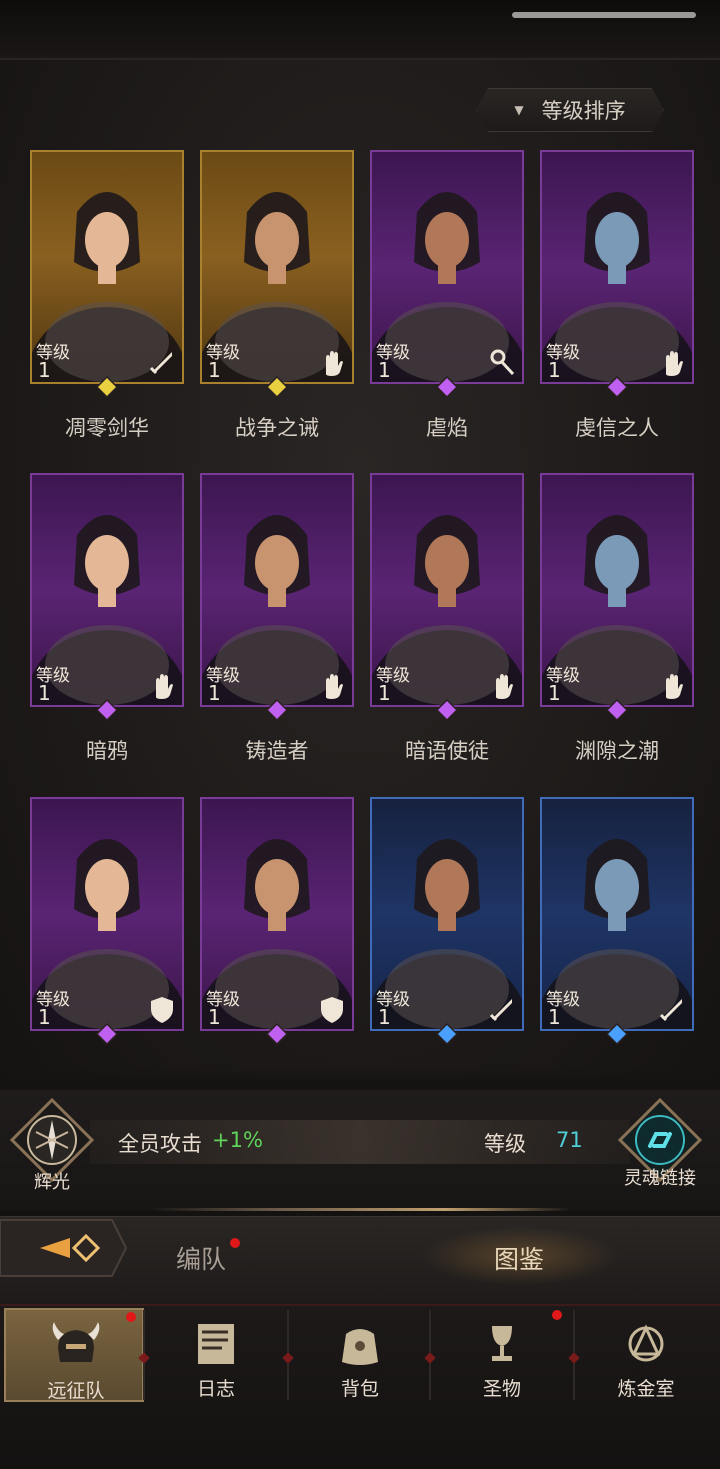 The width and height of the screenshot is (720, 1469). I want to click on section-divider, so click(360, 1209).